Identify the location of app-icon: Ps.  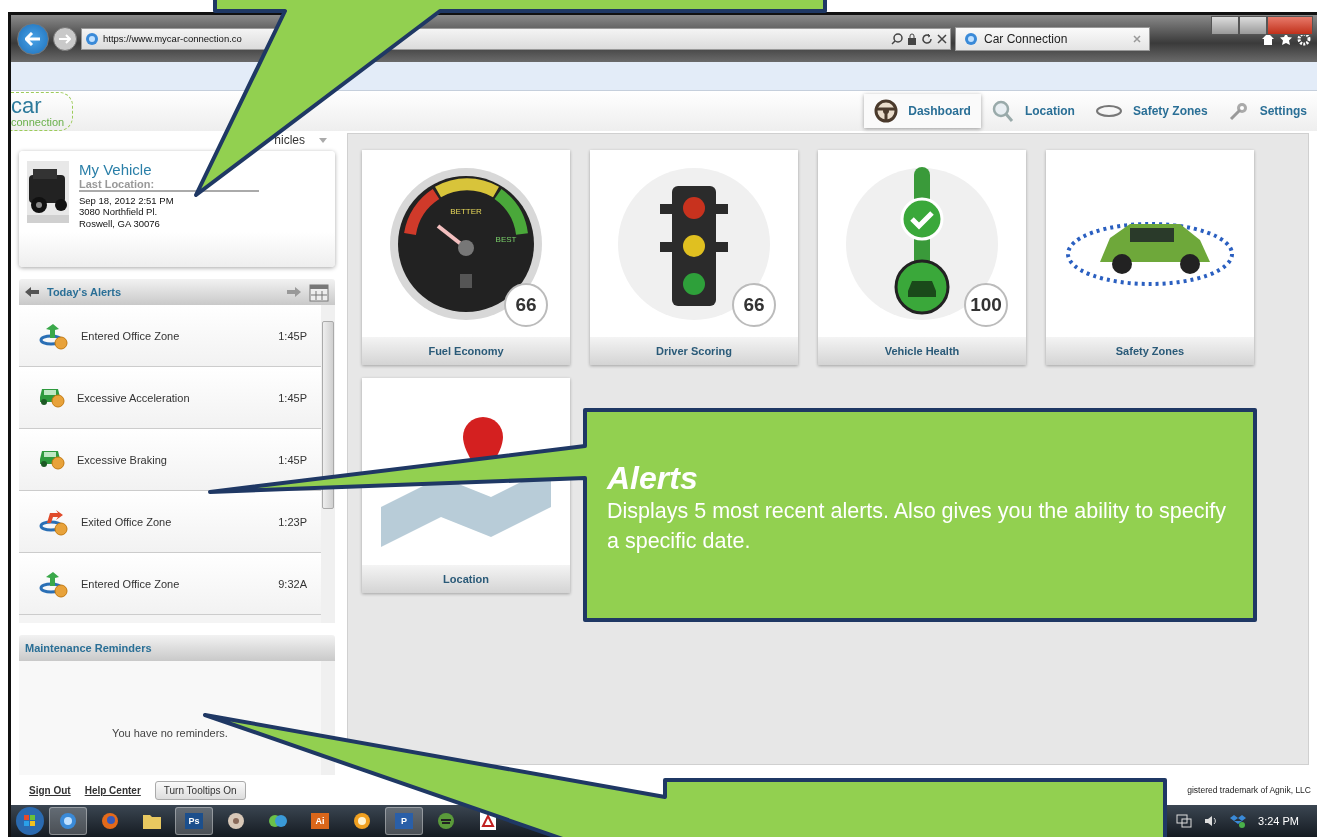
(194, 821).